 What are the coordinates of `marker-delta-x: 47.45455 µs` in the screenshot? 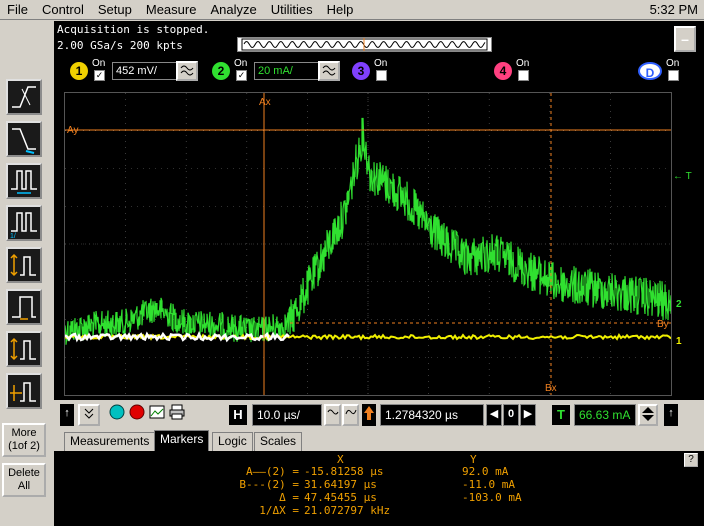 It's located at (340, 497).